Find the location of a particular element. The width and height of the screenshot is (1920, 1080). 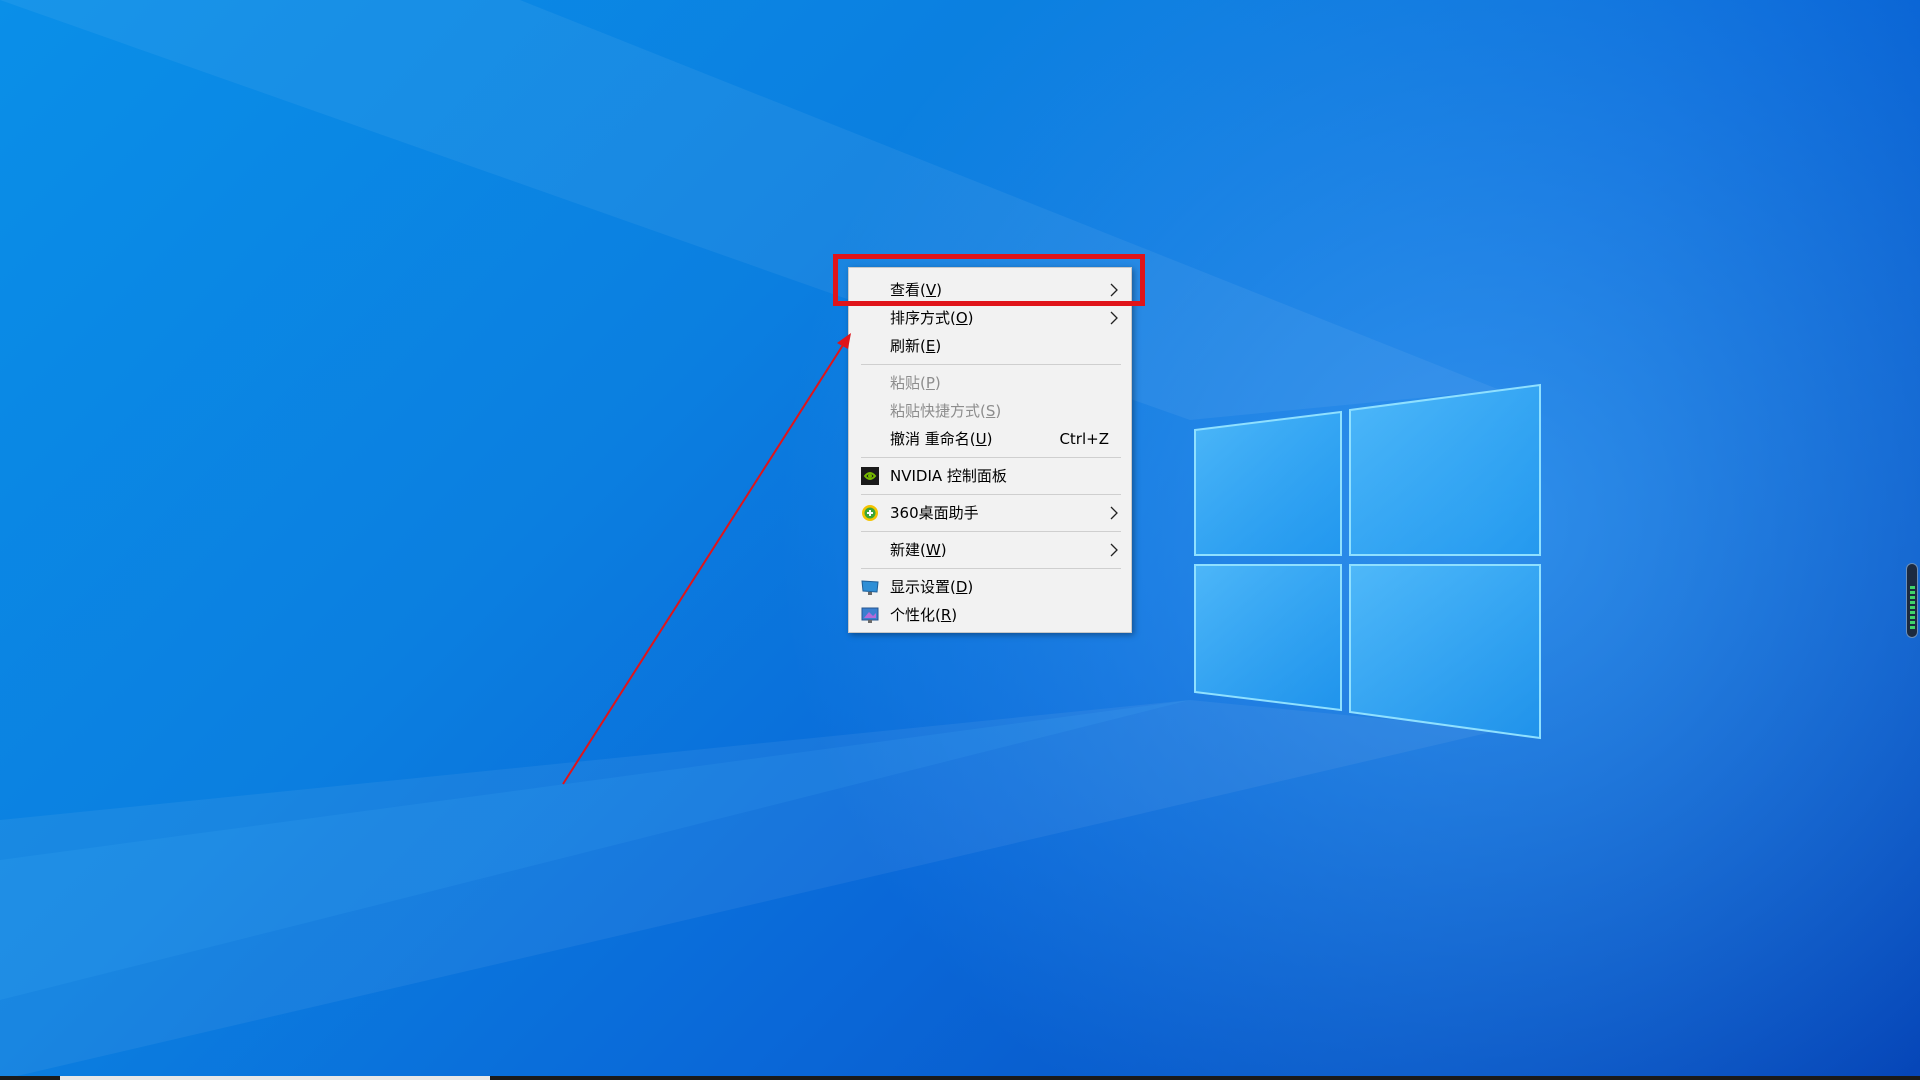

menu-item-label: 撤消 重命名(U) is located at coordinates (941, 439).